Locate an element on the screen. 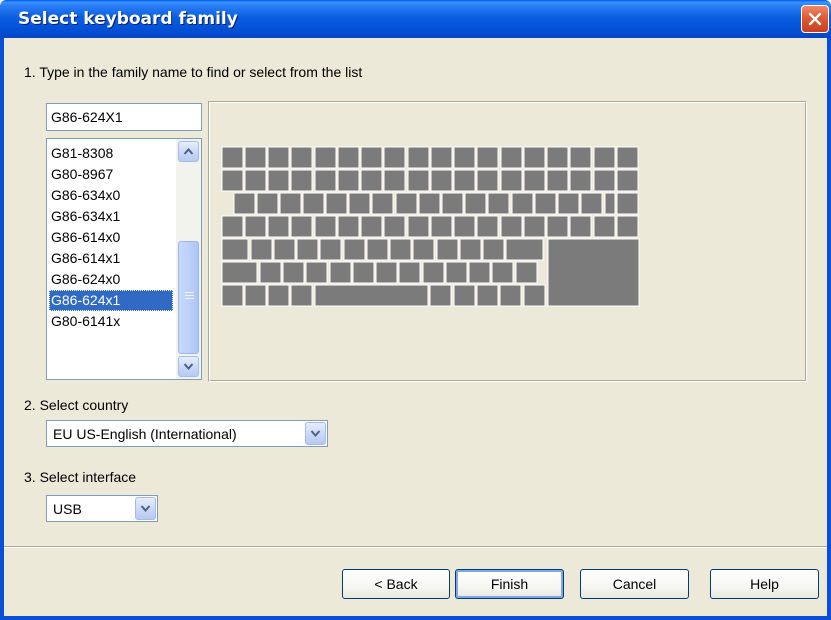 The width and height of the screenshot is (831, 620). country-select: EU US-English (International) is located at coordinates (187, 433).